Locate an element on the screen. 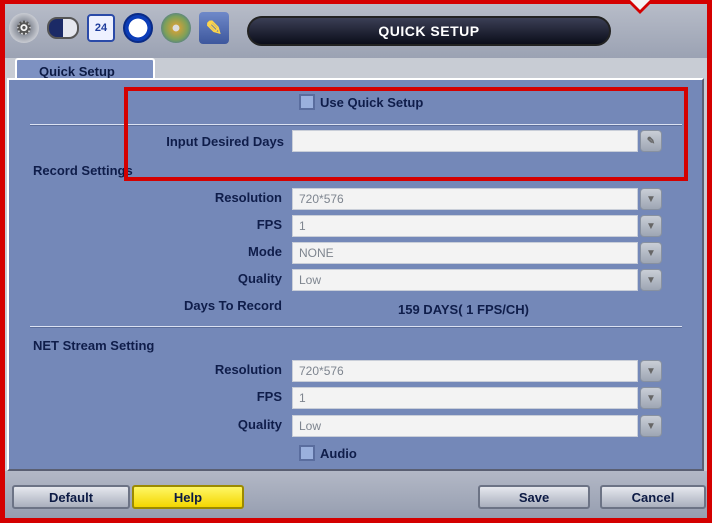  cancel-button: Cancel is located at coordinates (653, 497).